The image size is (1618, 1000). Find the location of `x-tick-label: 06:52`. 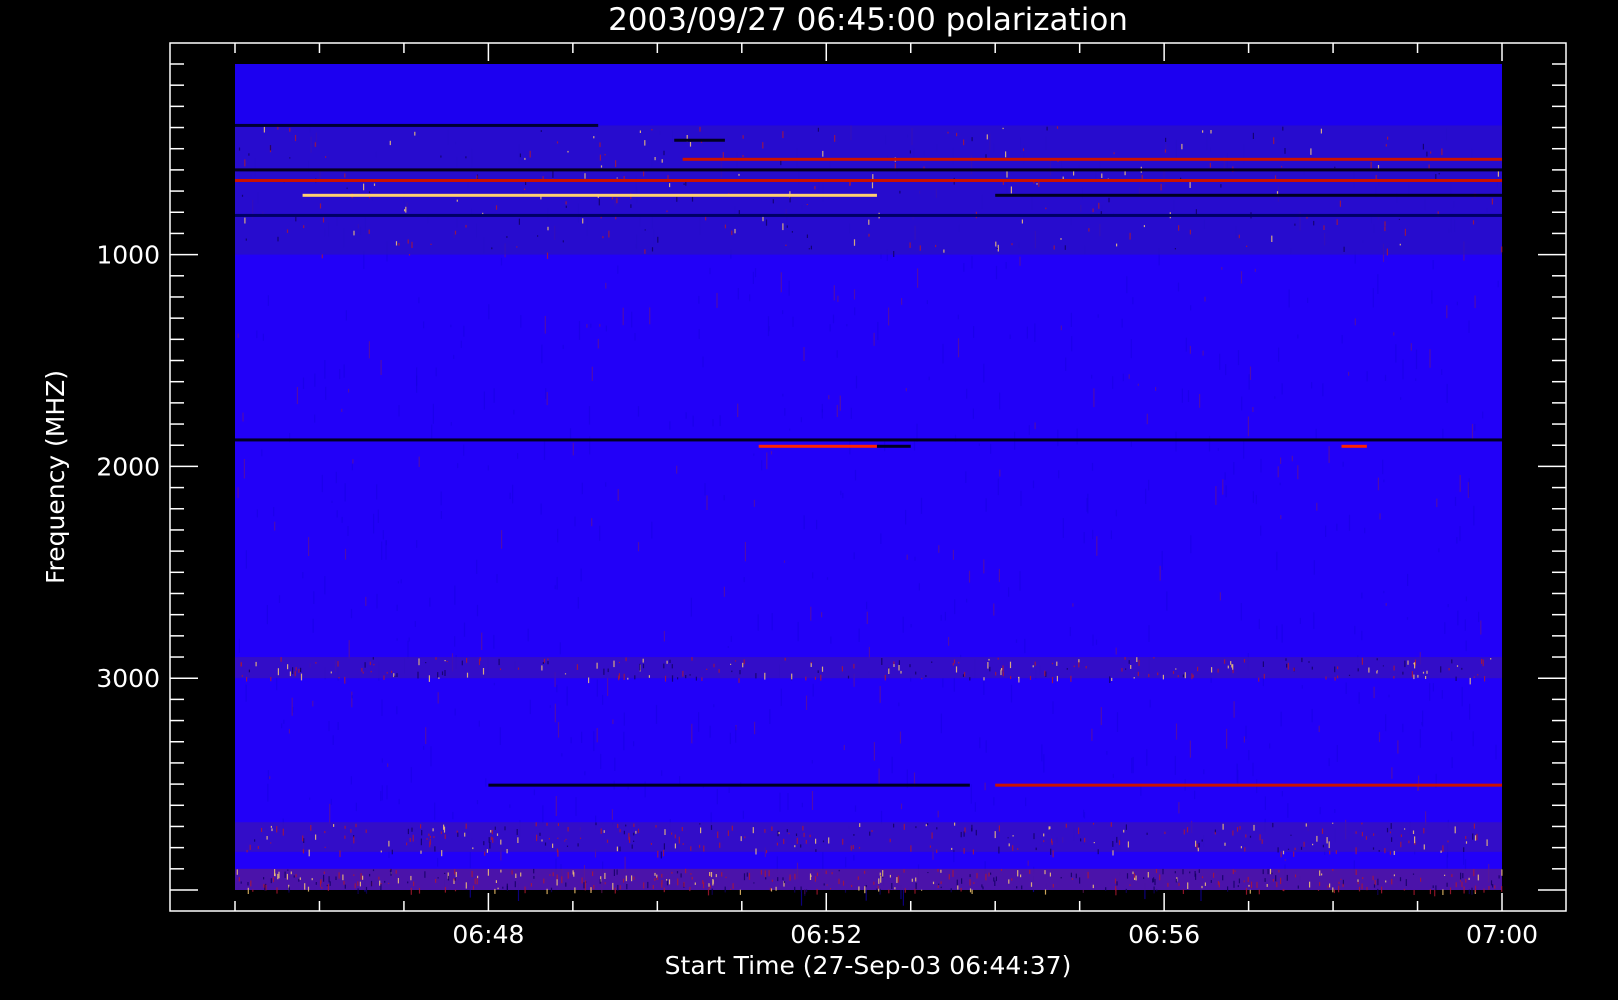

x-tick-label: 06:52 is located at coordinates (826, 934).